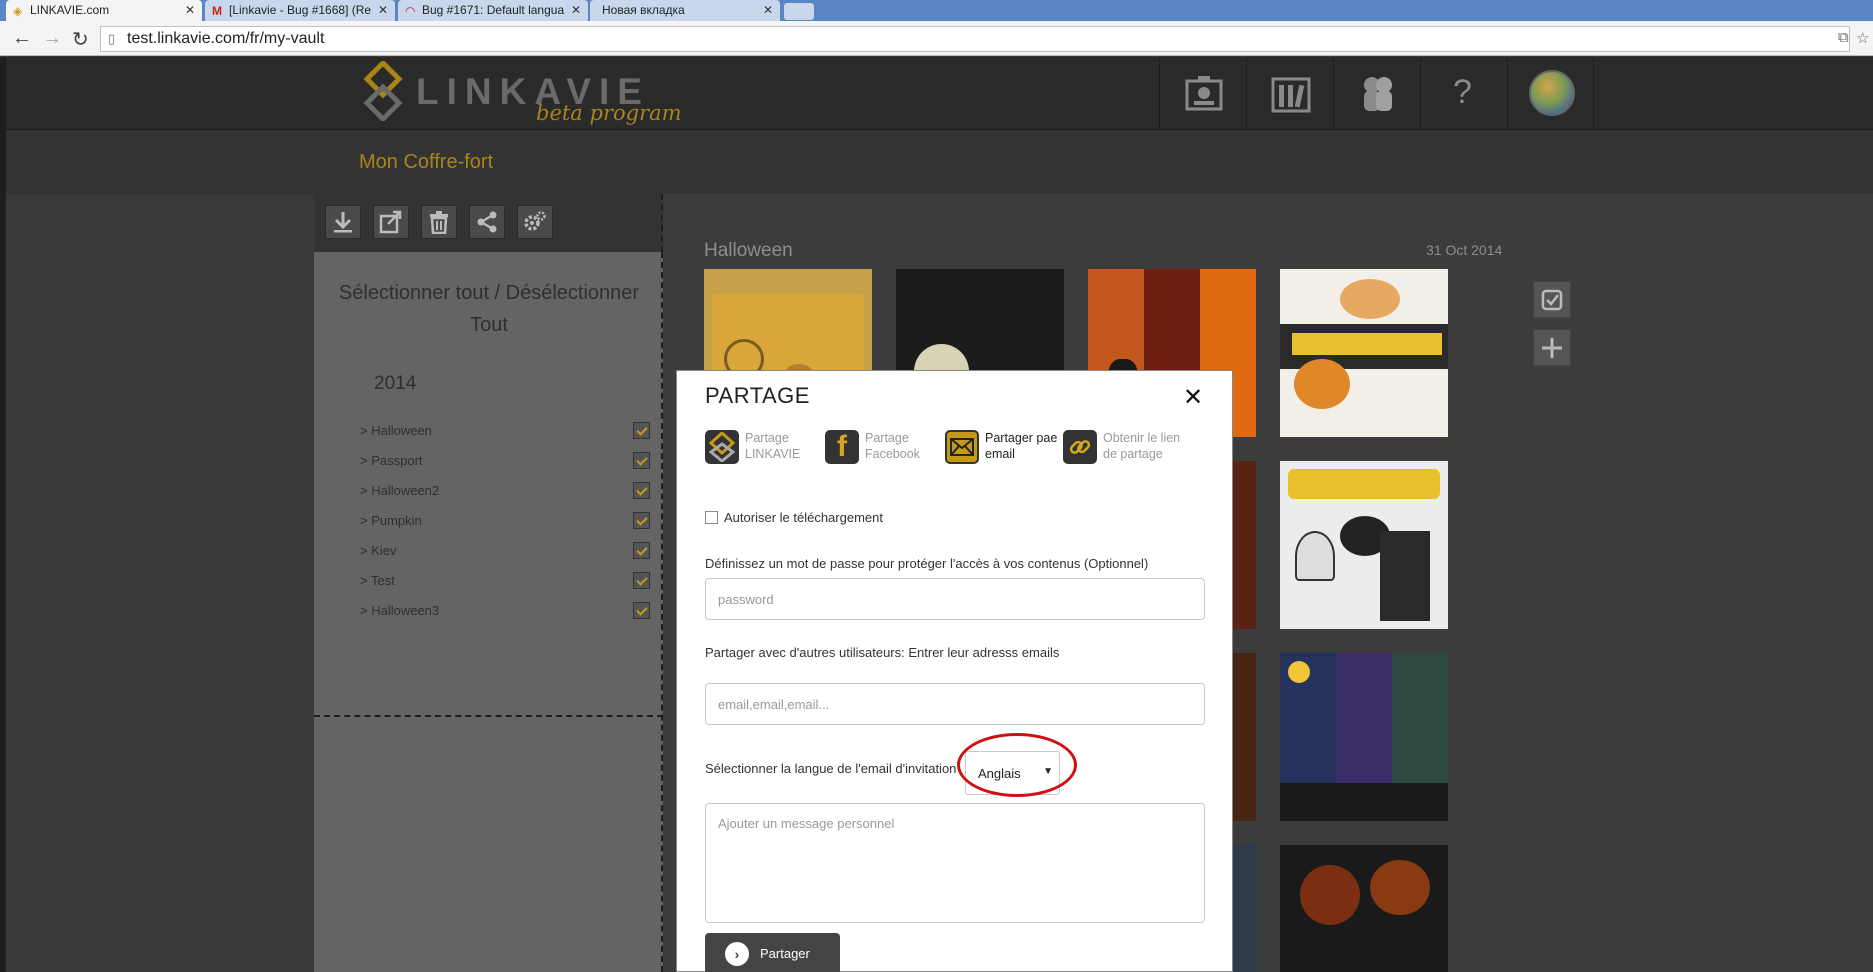  I want to click on share-option-link: Obtenir le lien de partage, so click(1123, 460).